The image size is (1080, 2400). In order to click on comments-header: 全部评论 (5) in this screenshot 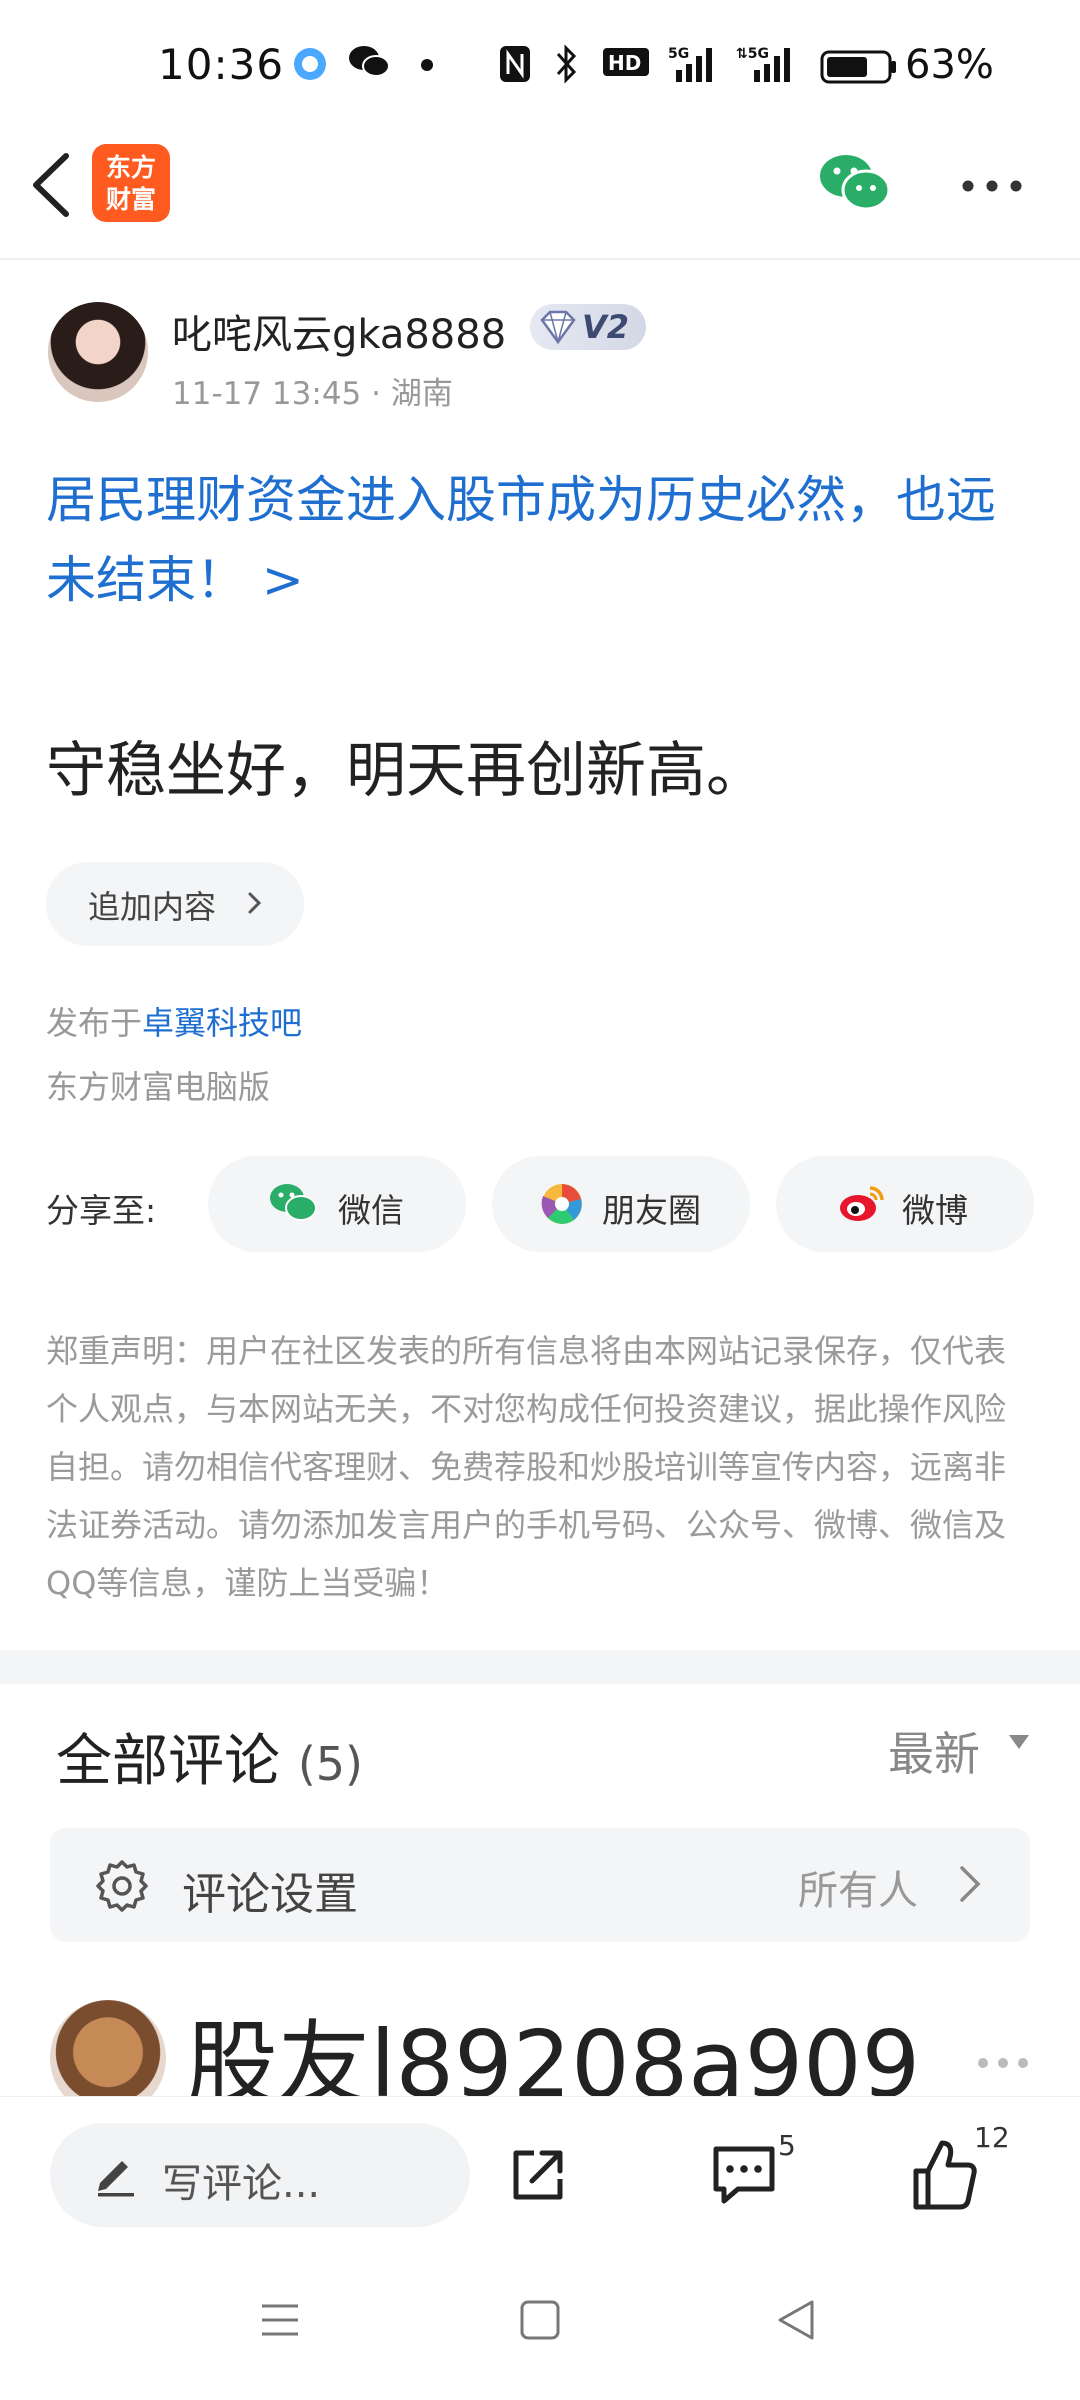, I will do `click(209, 1756)`.